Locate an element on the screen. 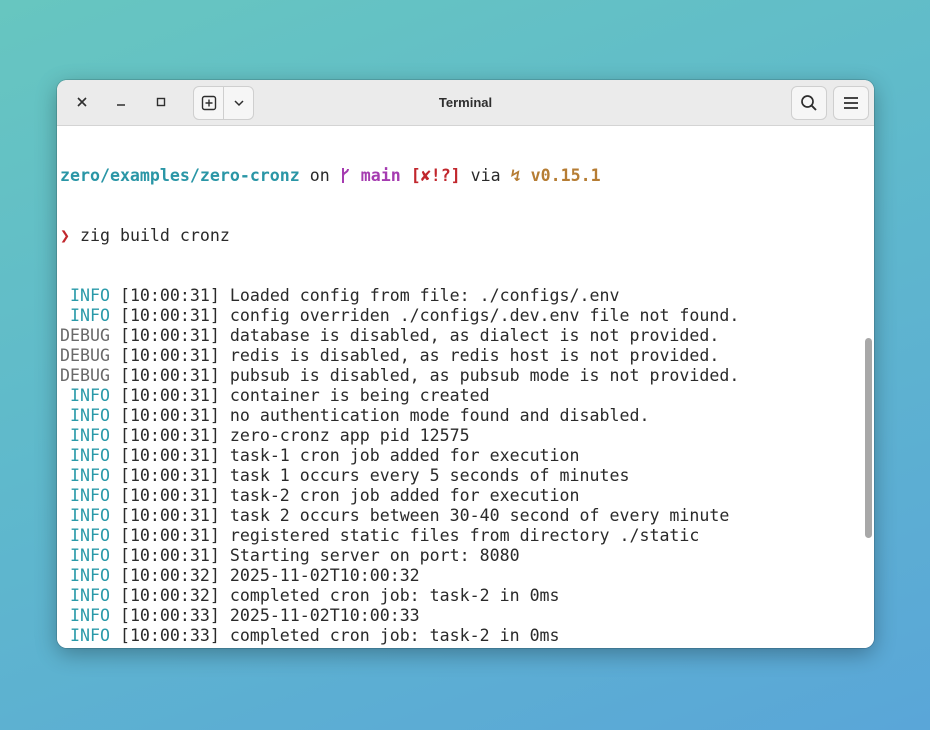 The width and height of the screenshot is (930, 730). zig-icon: ↯ is located at coordinates (515, 175).